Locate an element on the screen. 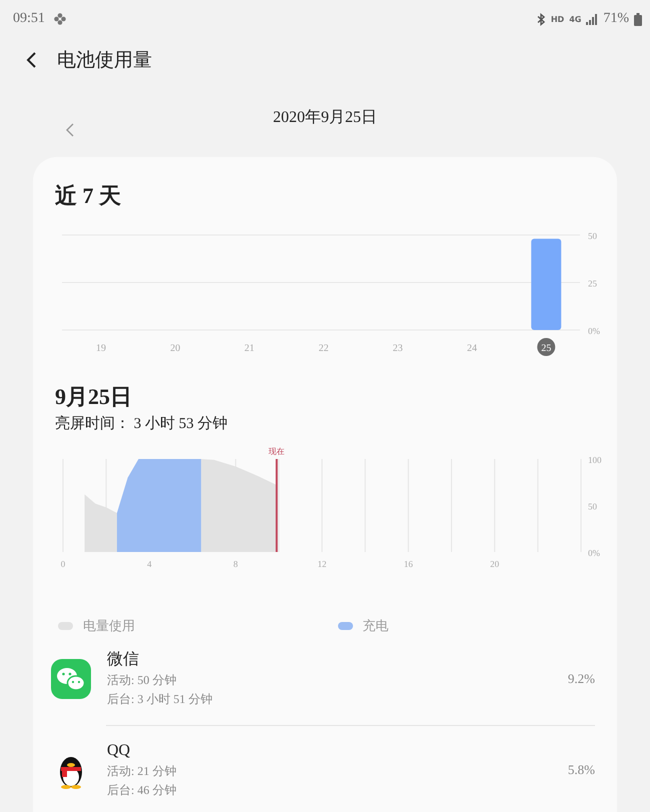  app-name: QQ is located at coordinates (119, 751).